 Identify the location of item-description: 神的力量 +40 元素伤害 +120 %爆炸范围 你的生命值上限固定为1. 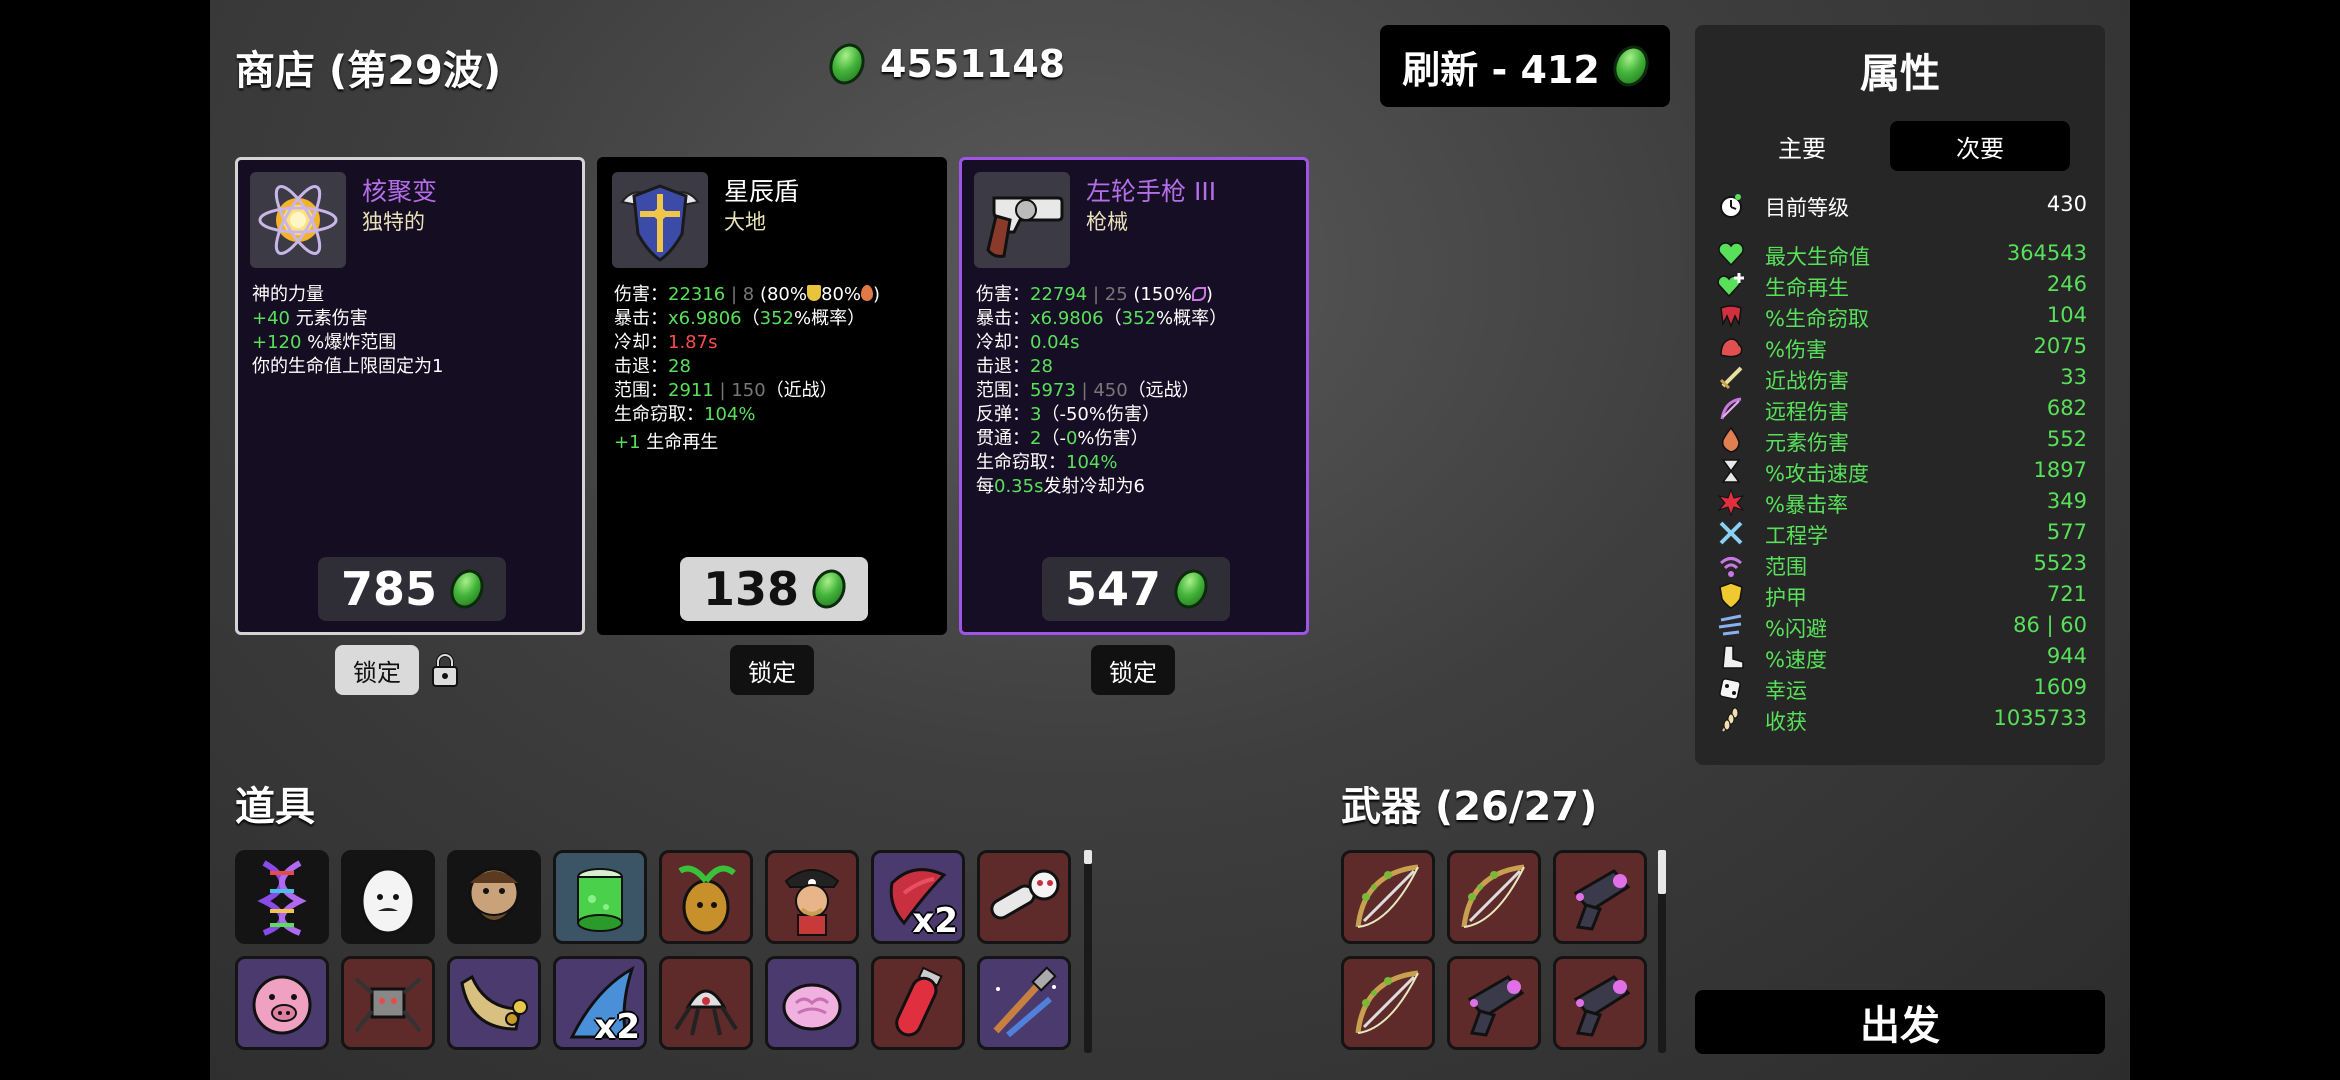
(413, 331).